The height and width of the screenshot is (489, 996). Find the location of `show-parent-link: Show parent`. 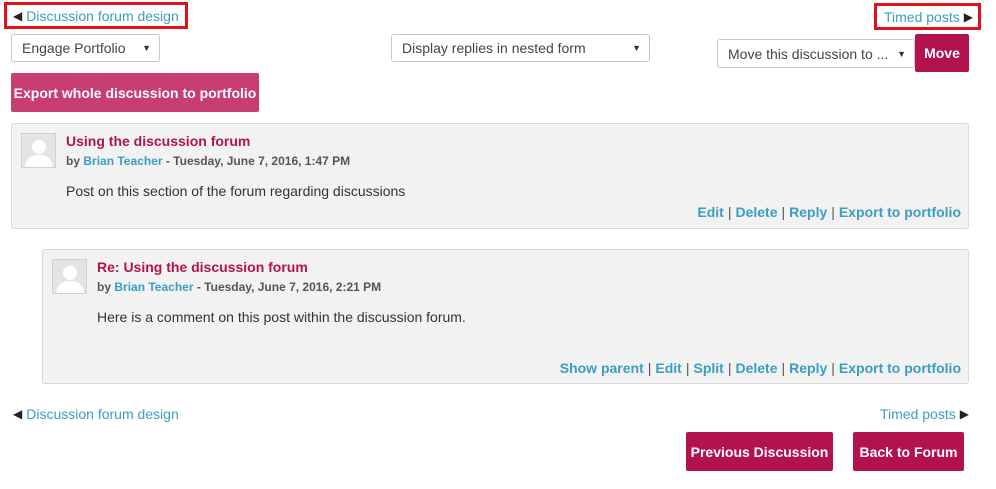

show-parent-link: Show parent is located at coordinates (602, 368).